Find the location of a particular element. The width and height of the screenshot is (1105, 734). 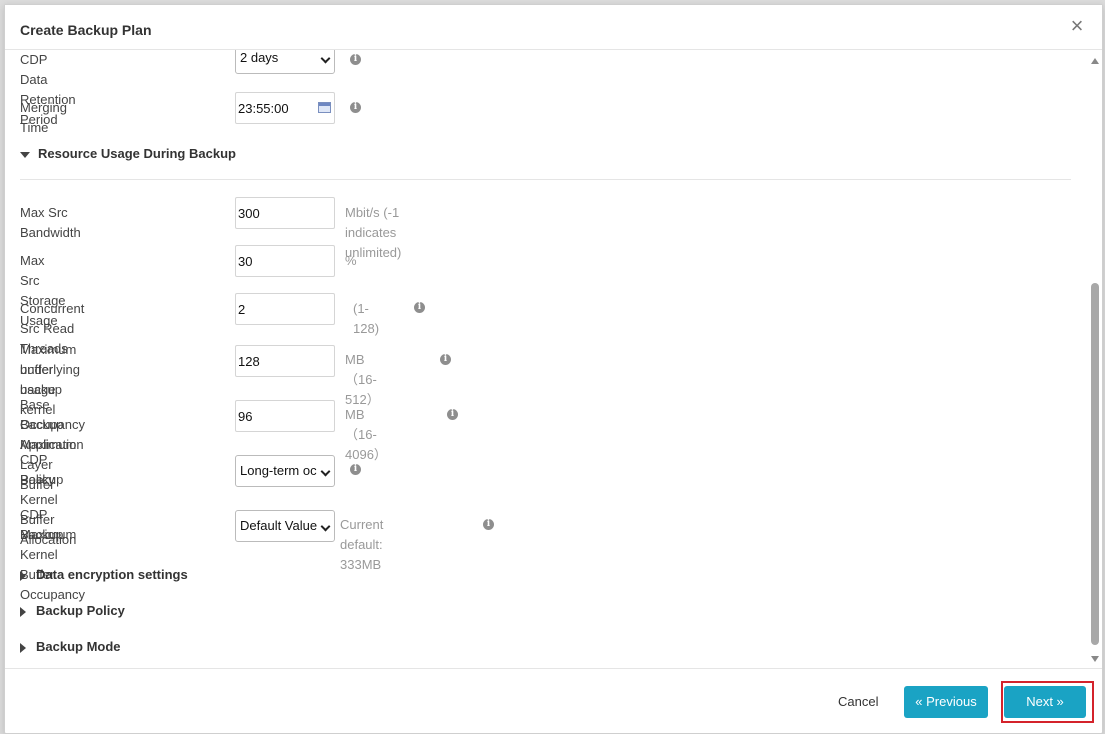

kernel-buffer-input: 128 is located at coordinates (285, 361).